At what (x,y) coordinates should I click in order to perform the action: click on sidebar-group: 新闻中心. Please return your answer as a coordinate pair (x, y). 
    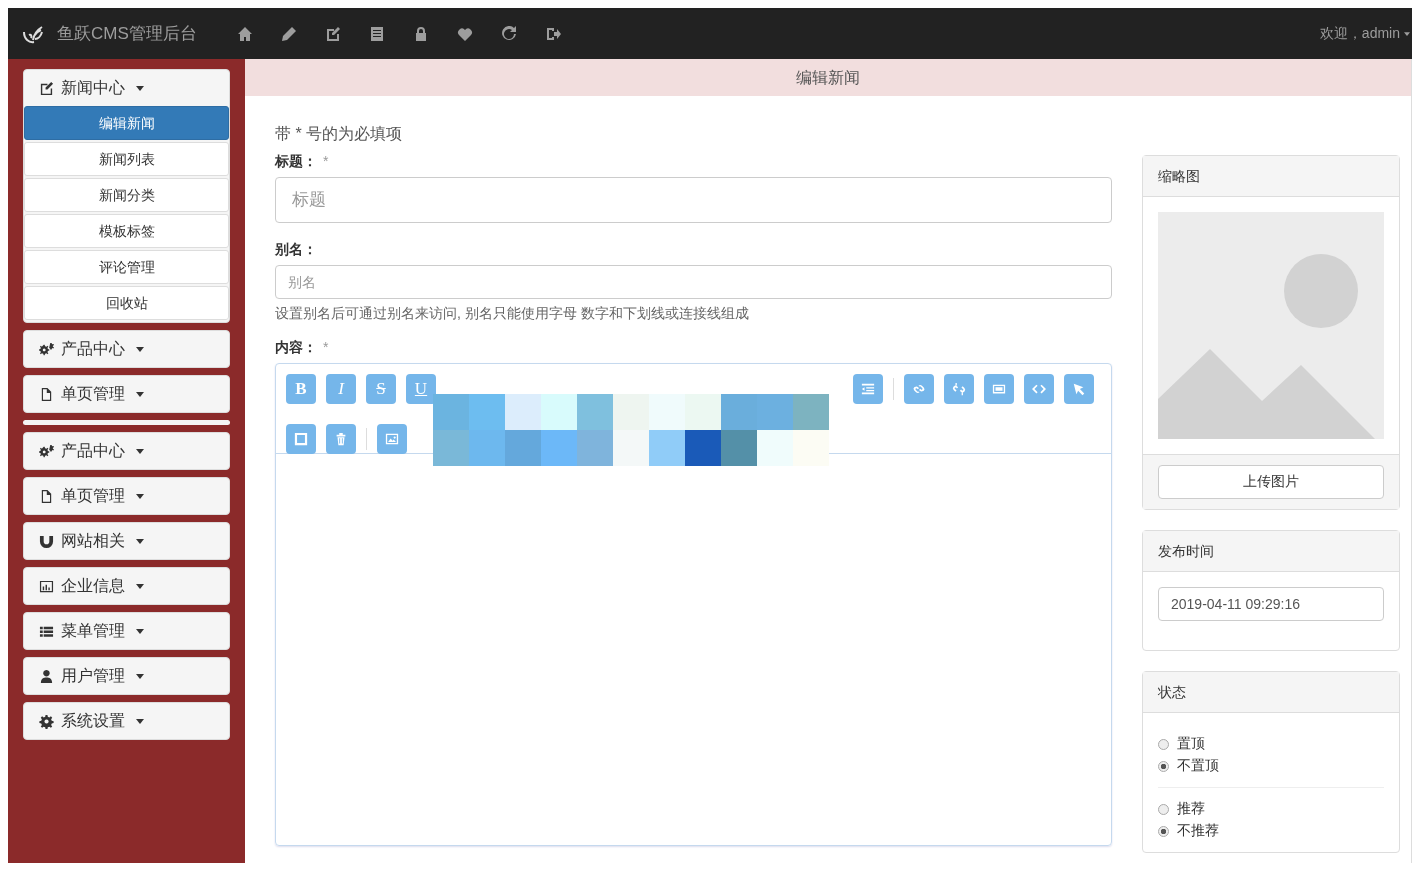
    Looking at the image, I should click on (126, 88).